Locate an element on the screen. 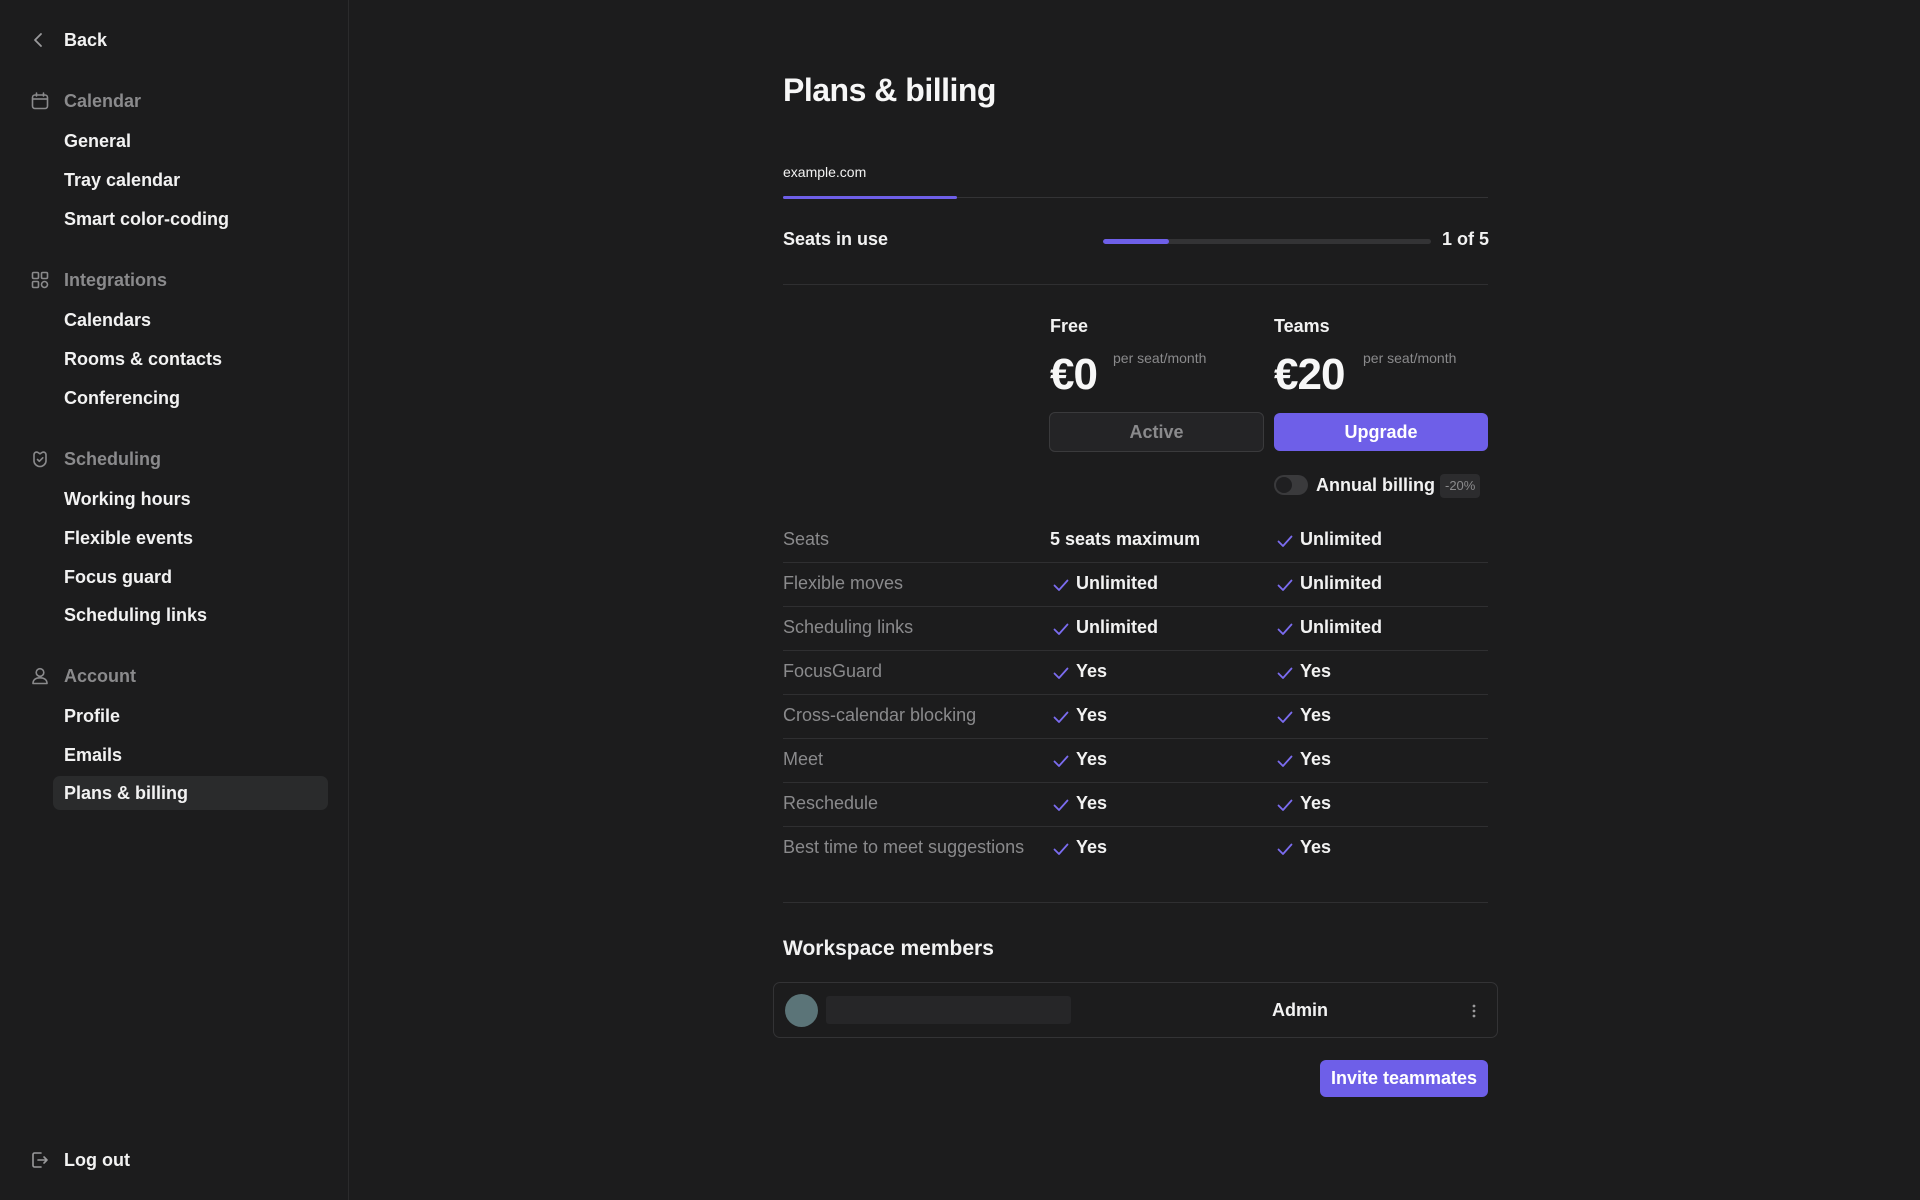 The image size is (1920, 1200). sidebar-item-tray-calendar: Tray calendar is located at coordinates (190, 180).